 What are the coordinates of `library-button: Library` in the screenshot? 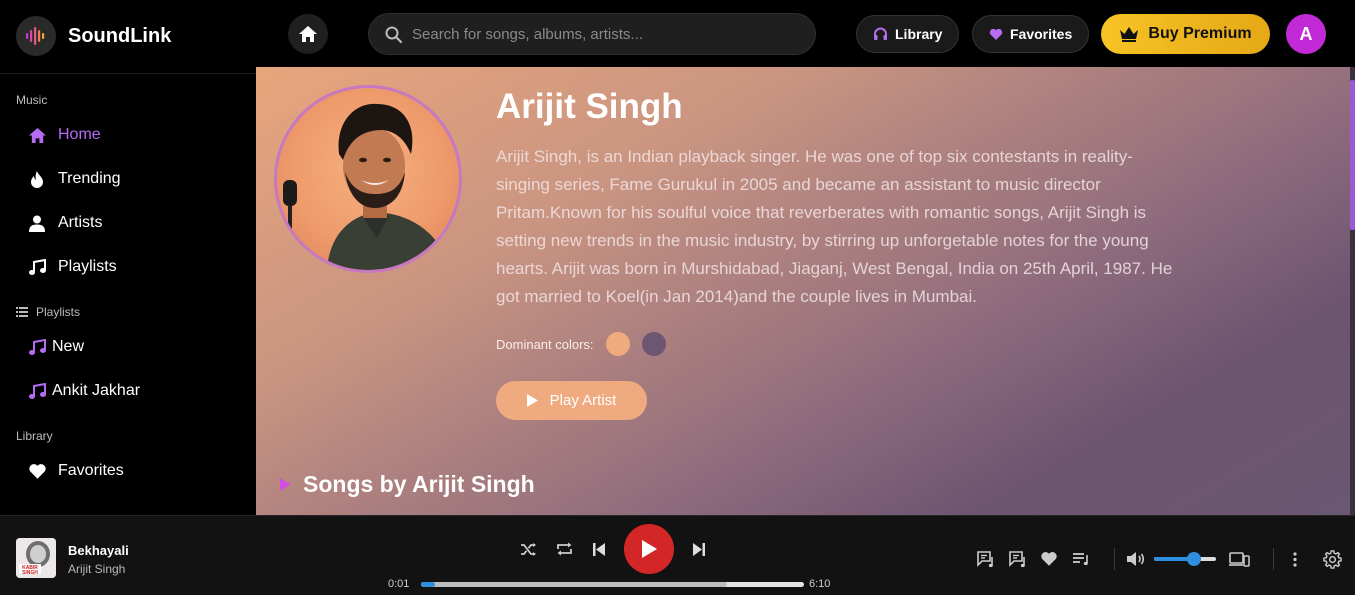 It's located at (908, 34).